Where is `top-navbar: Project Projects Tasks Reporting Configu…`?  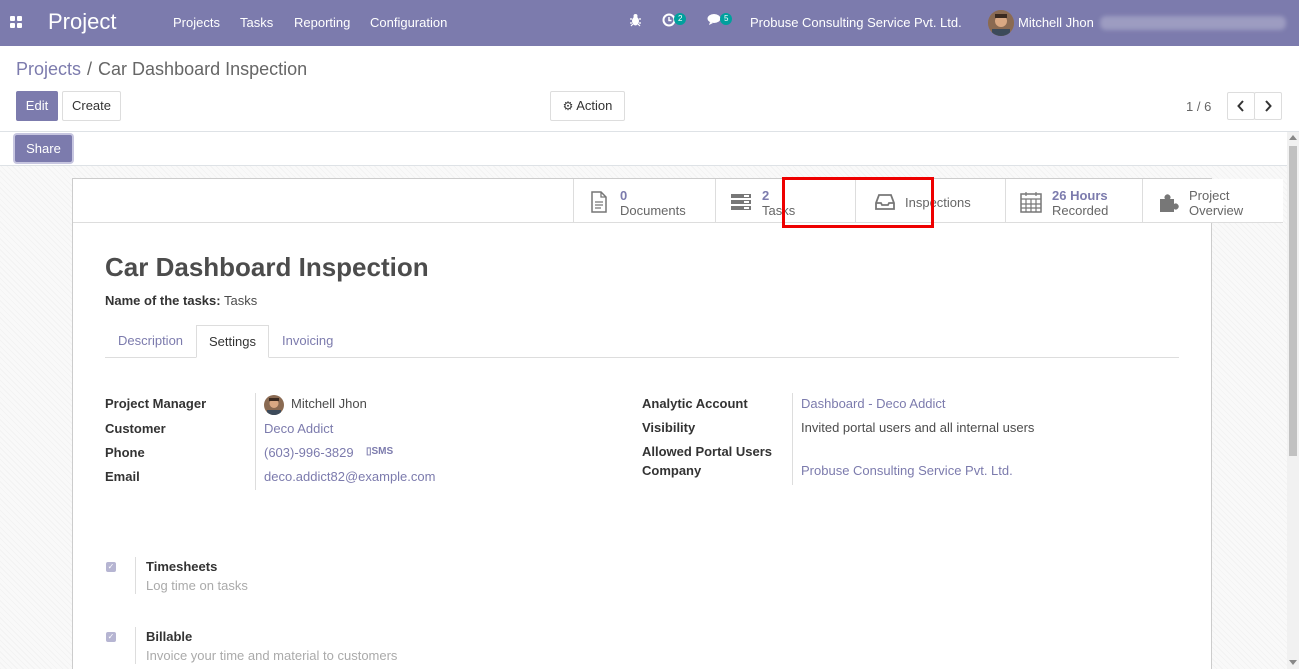
top-navbar: Project Projects Tasks Reporting Configu… is located at coordinates (649, 23).